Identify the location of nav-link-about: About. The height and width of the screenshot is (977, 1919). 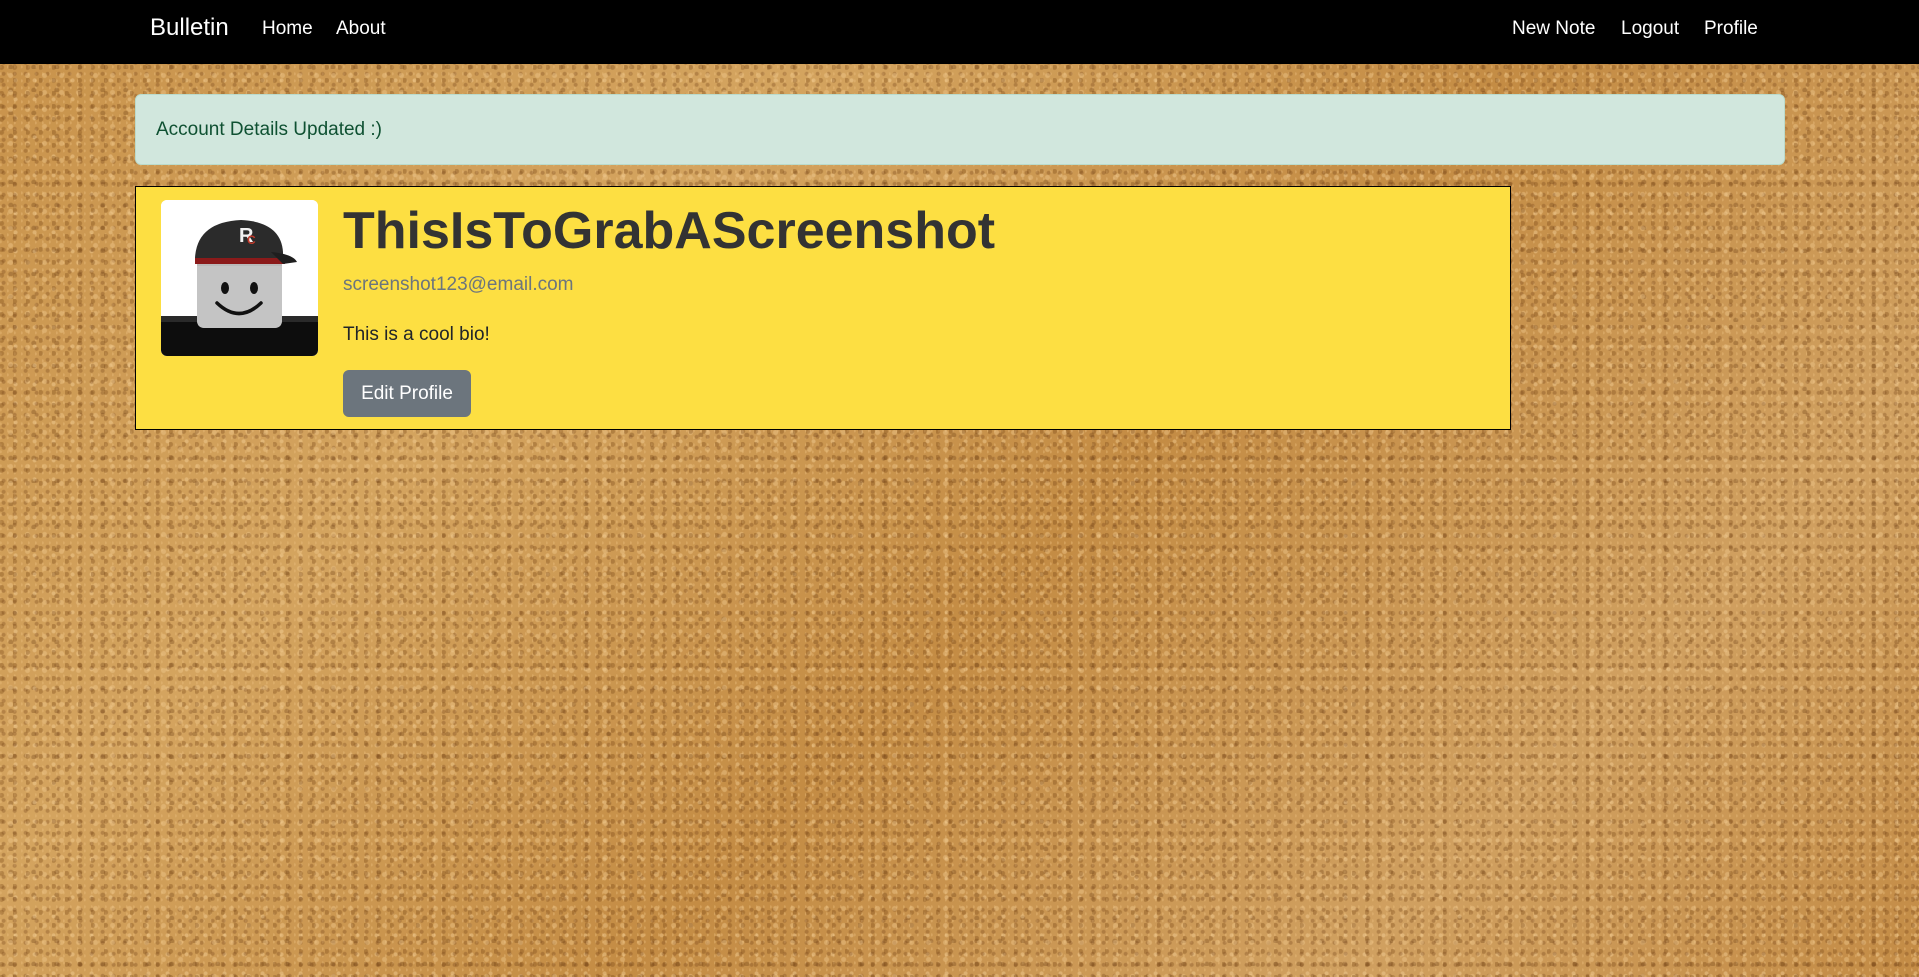
(361, 29).